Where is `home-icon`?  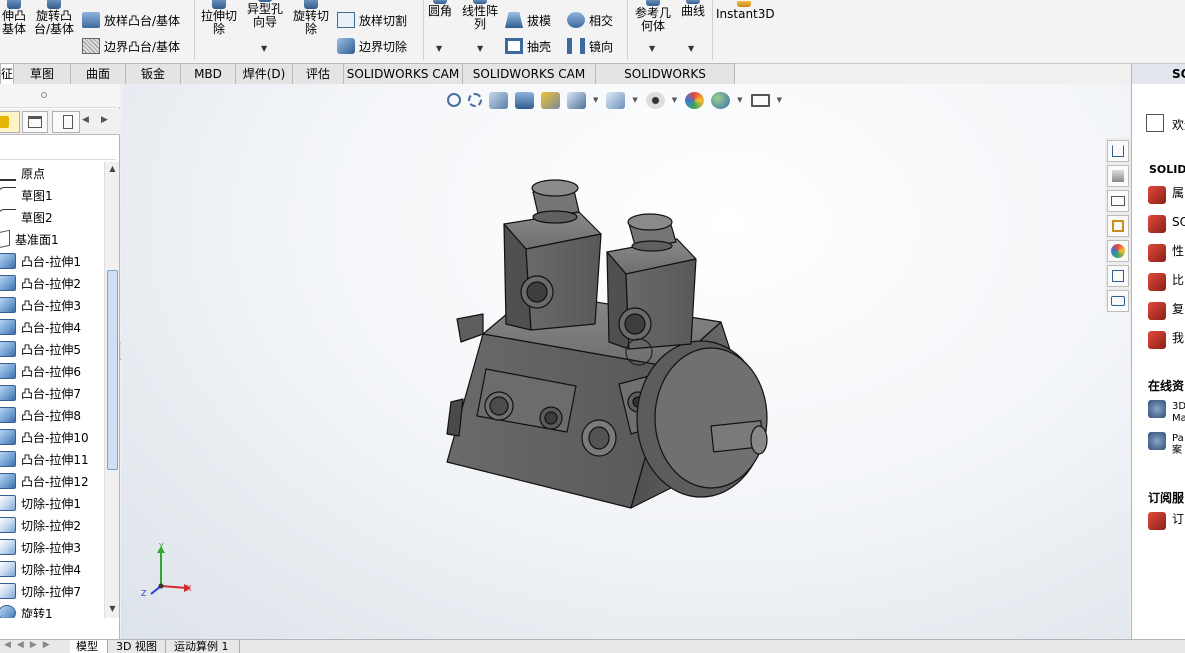
home-icon is located at coordinates (1118, 151).